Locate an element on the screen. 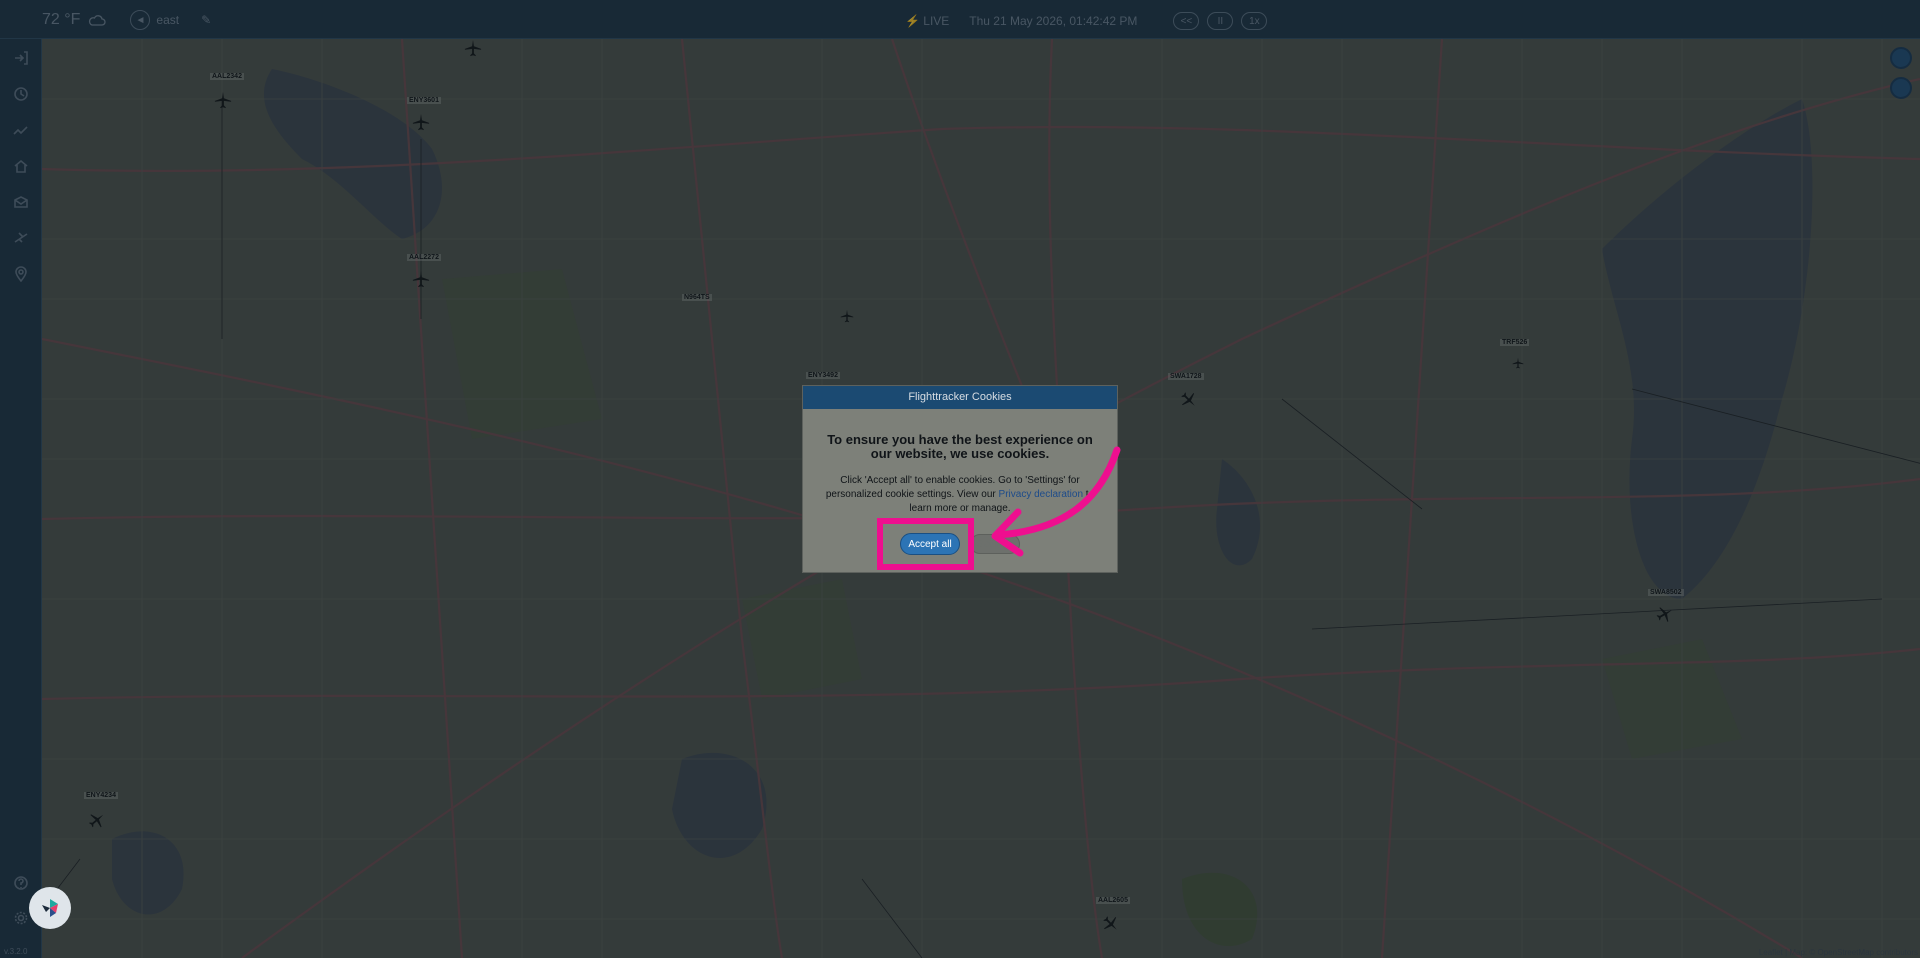 The image size is (1920, 958). app-logo is located at coordinates (50, 908).